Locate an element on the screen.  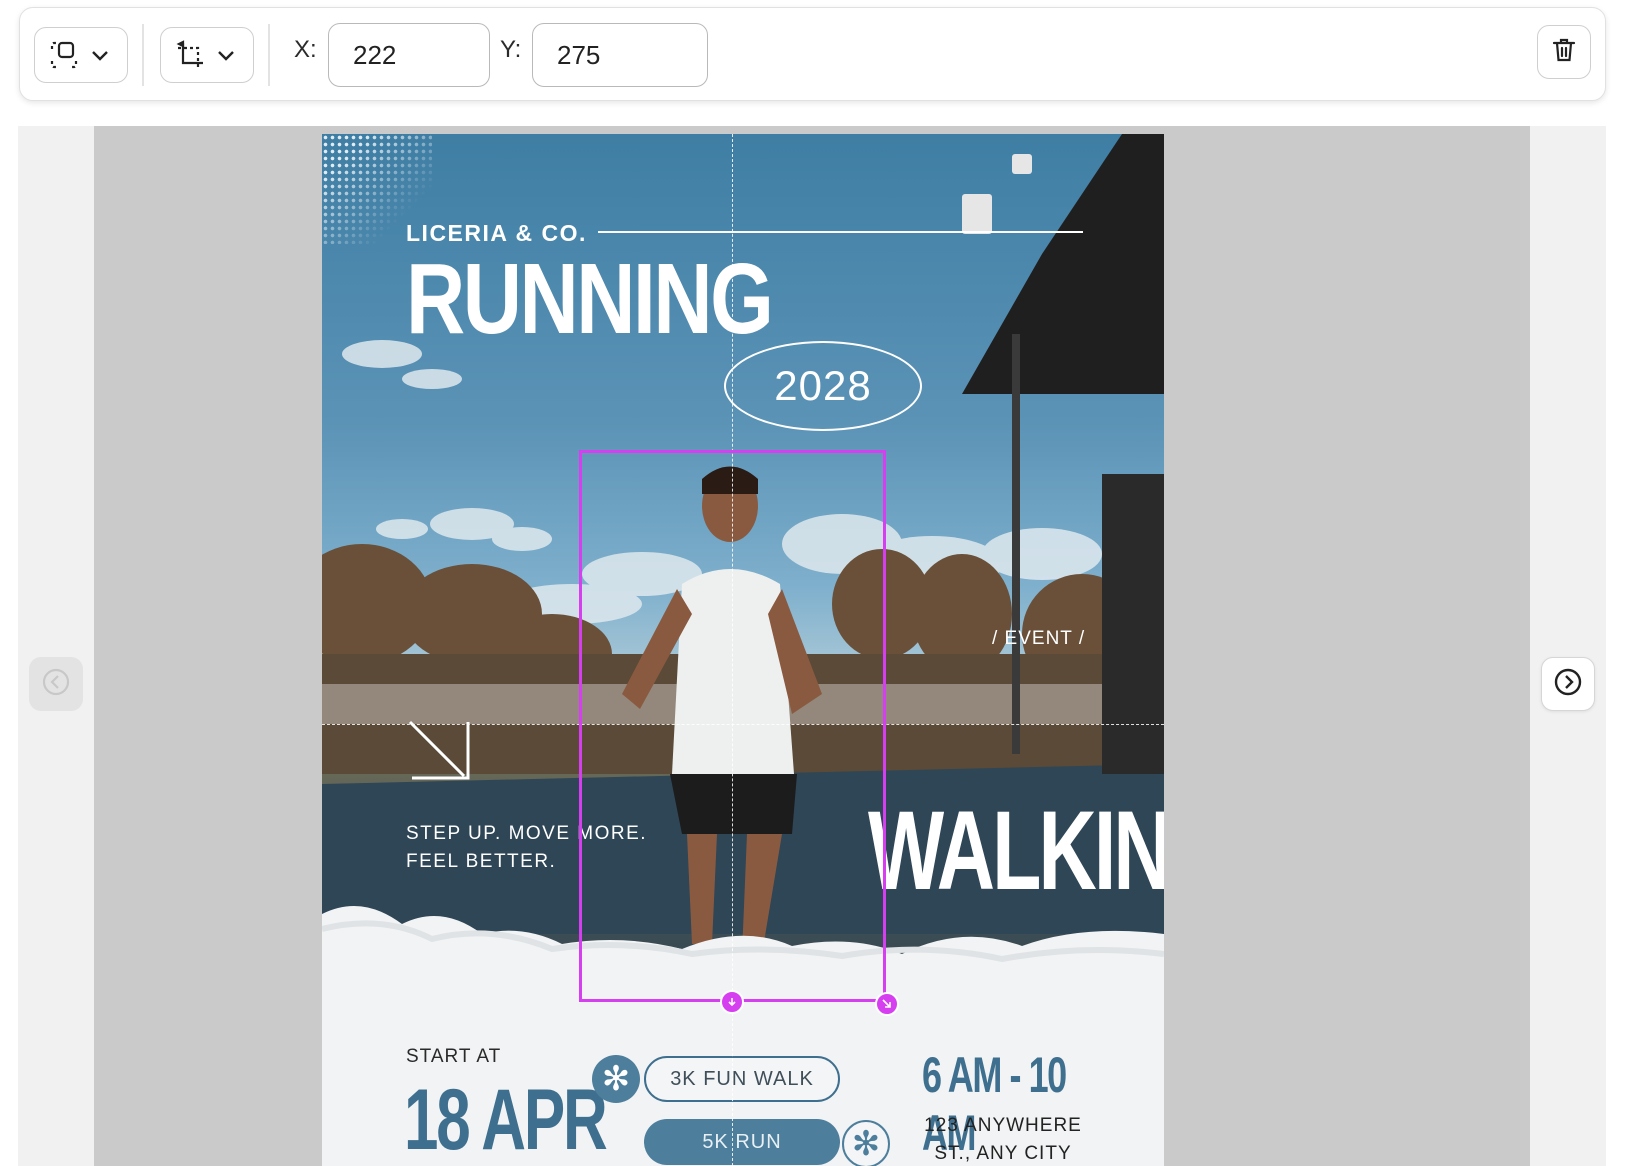
option-fun-walk-label: 3K FUN WALK is located at coordinates (742, 1078).